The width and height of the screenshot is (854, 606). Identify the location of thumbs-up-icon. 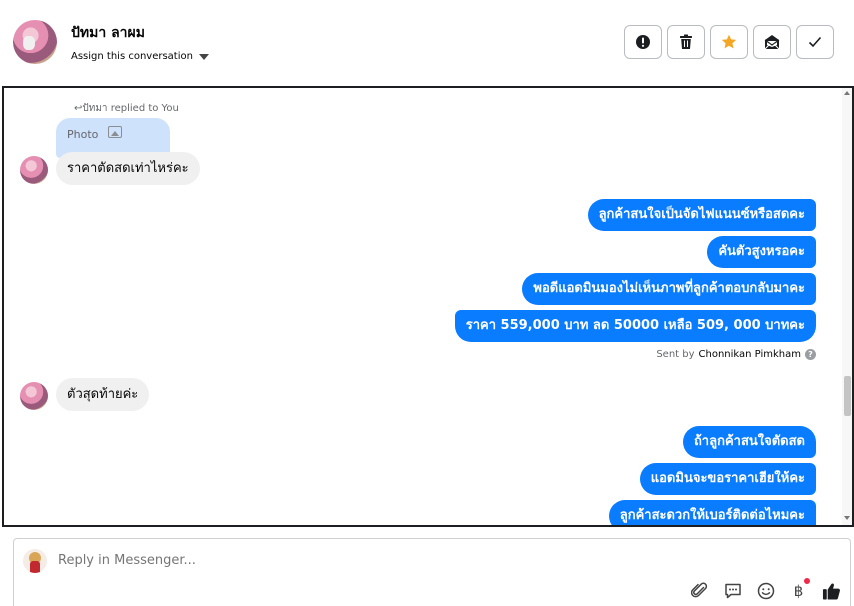
(831, 591).